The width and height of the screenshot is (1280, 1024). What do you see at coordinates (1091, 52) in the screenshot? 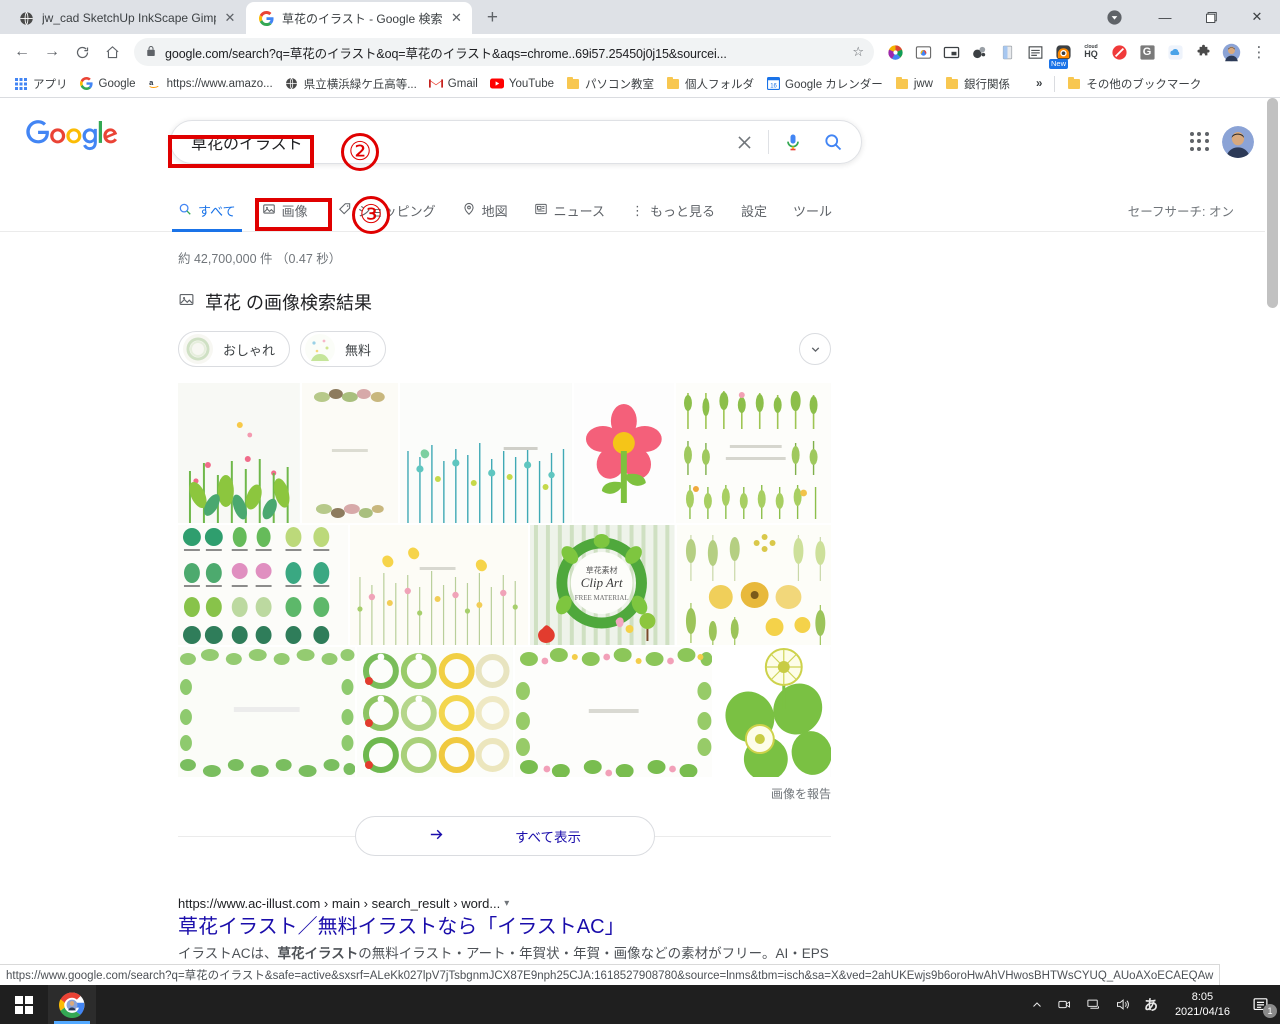
I see `cloudhq-icon: cloud HQ` at bounding box center [1091, 52].